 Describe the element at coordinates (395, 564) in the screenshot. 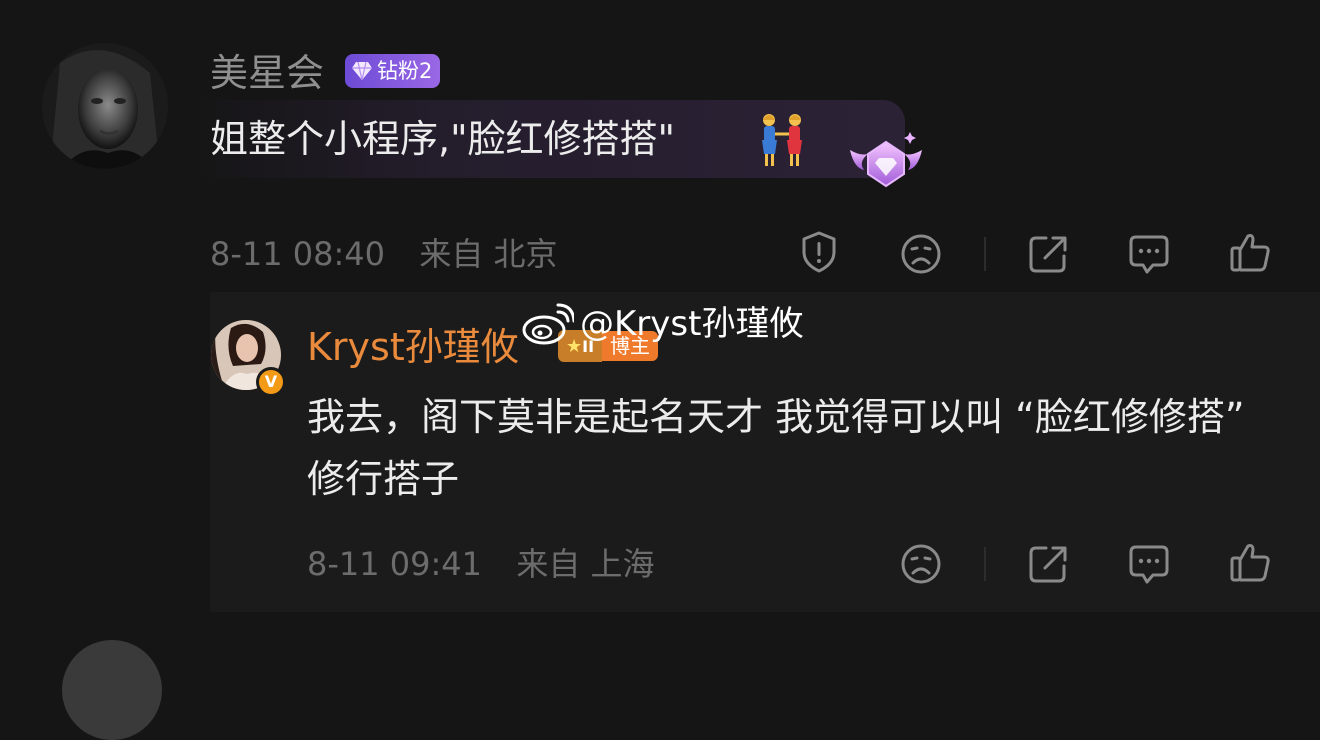

I see `reply-time: 8-11 09:41` at that location.